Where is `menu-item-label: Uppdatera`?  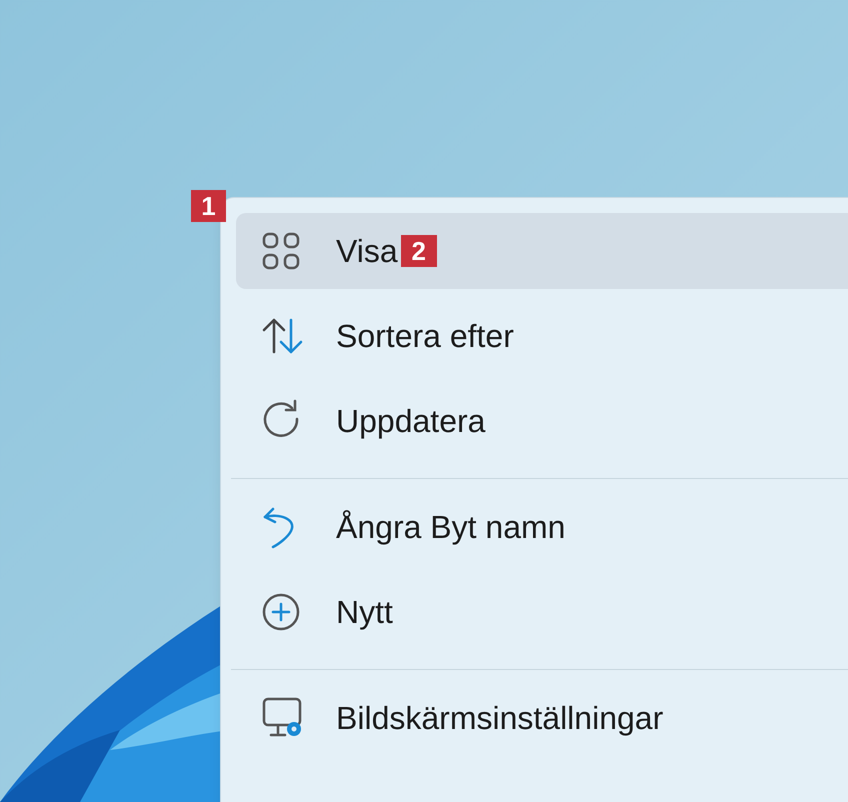
menu-item-label: Uppdatera is located at coordinates (411, 421).